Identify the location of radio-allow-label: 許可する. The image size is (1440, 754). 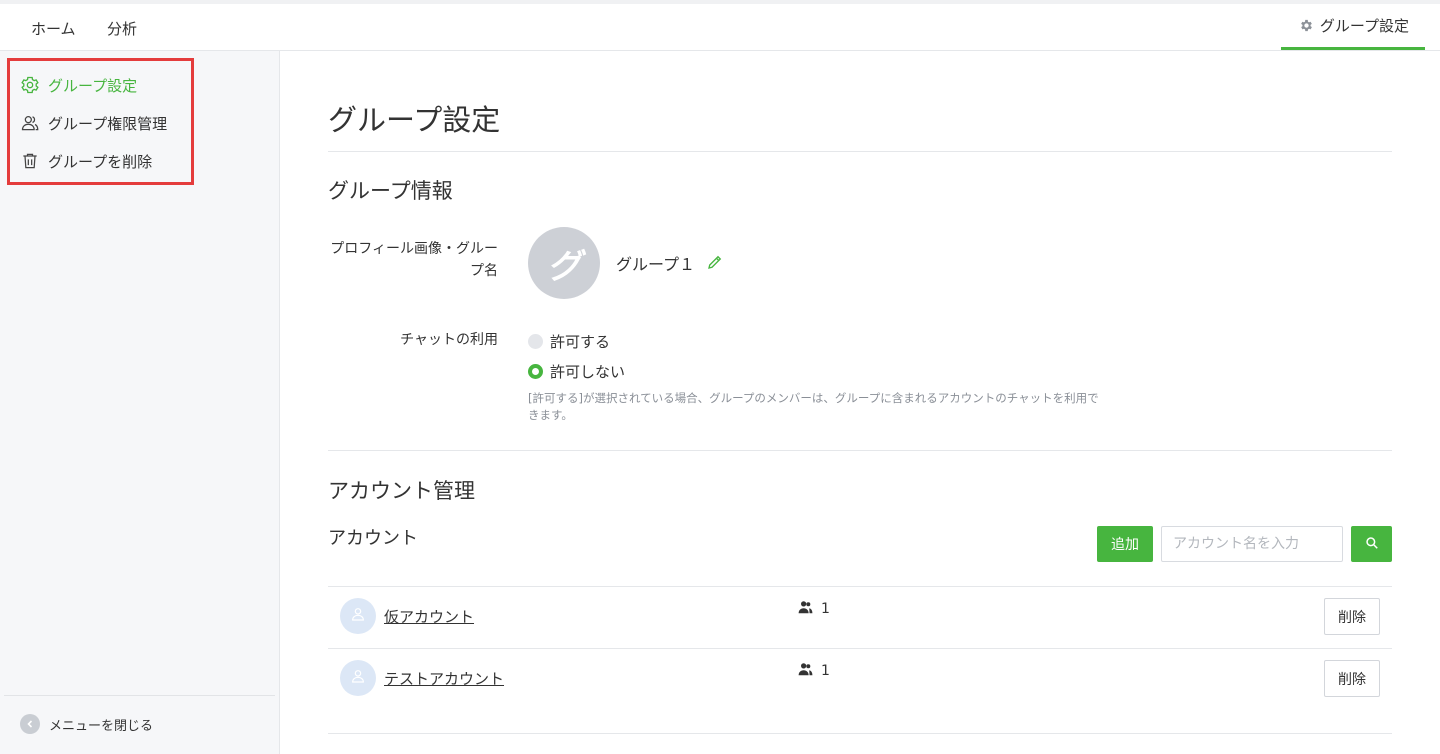
(580, 342).